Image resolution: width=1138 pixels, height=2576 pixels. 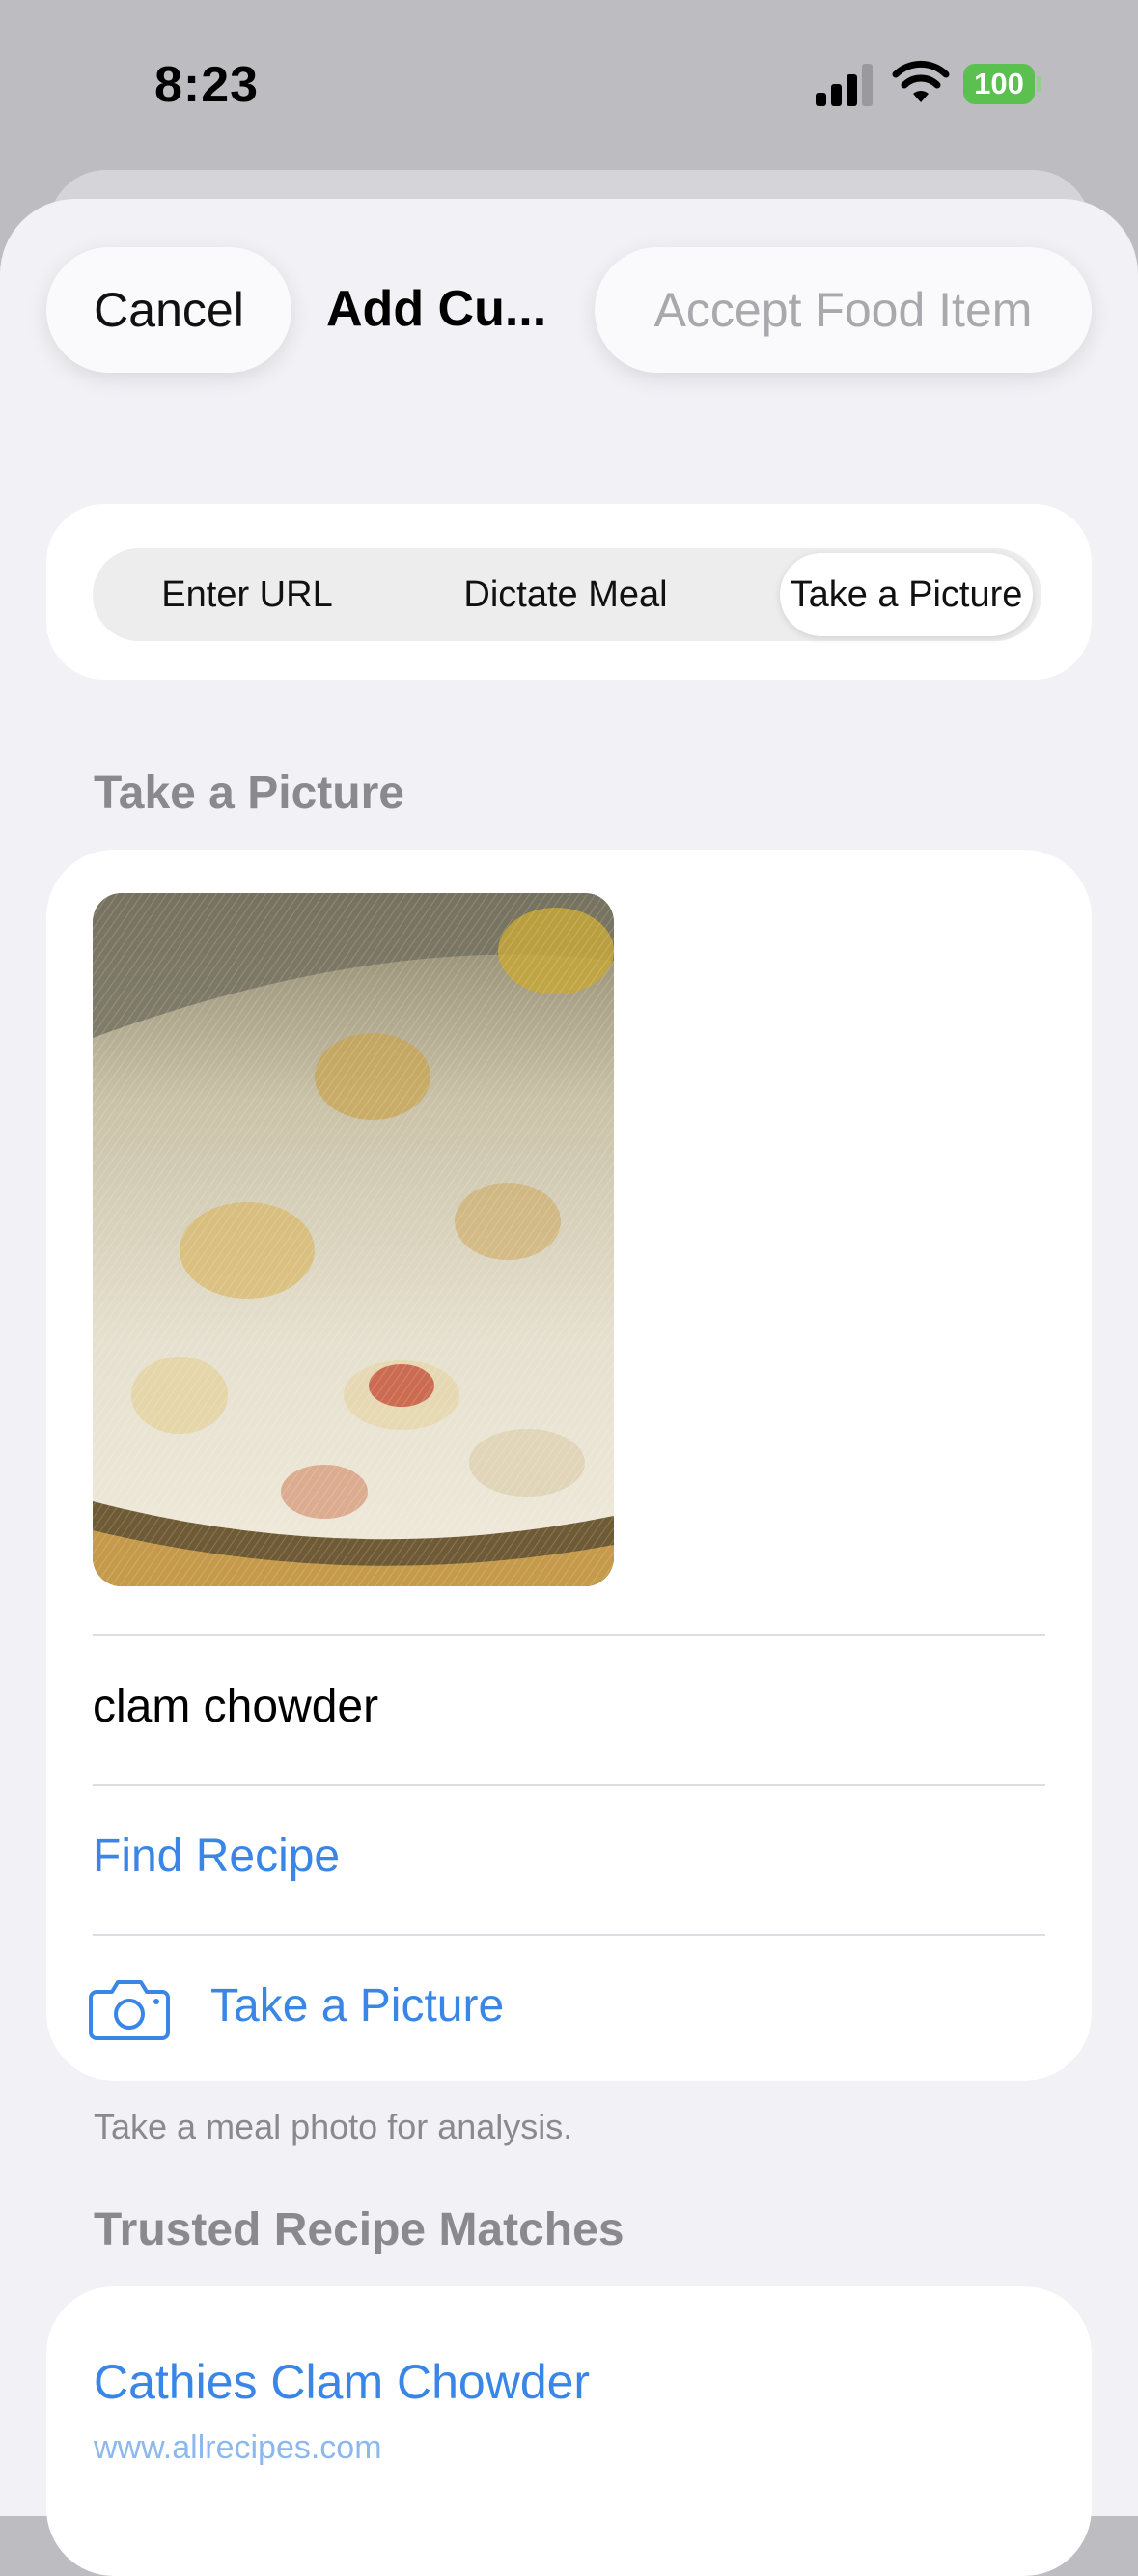 I want to click on picture-footnote: Take a meal photo for analysis., so click(x=333, y=2127).